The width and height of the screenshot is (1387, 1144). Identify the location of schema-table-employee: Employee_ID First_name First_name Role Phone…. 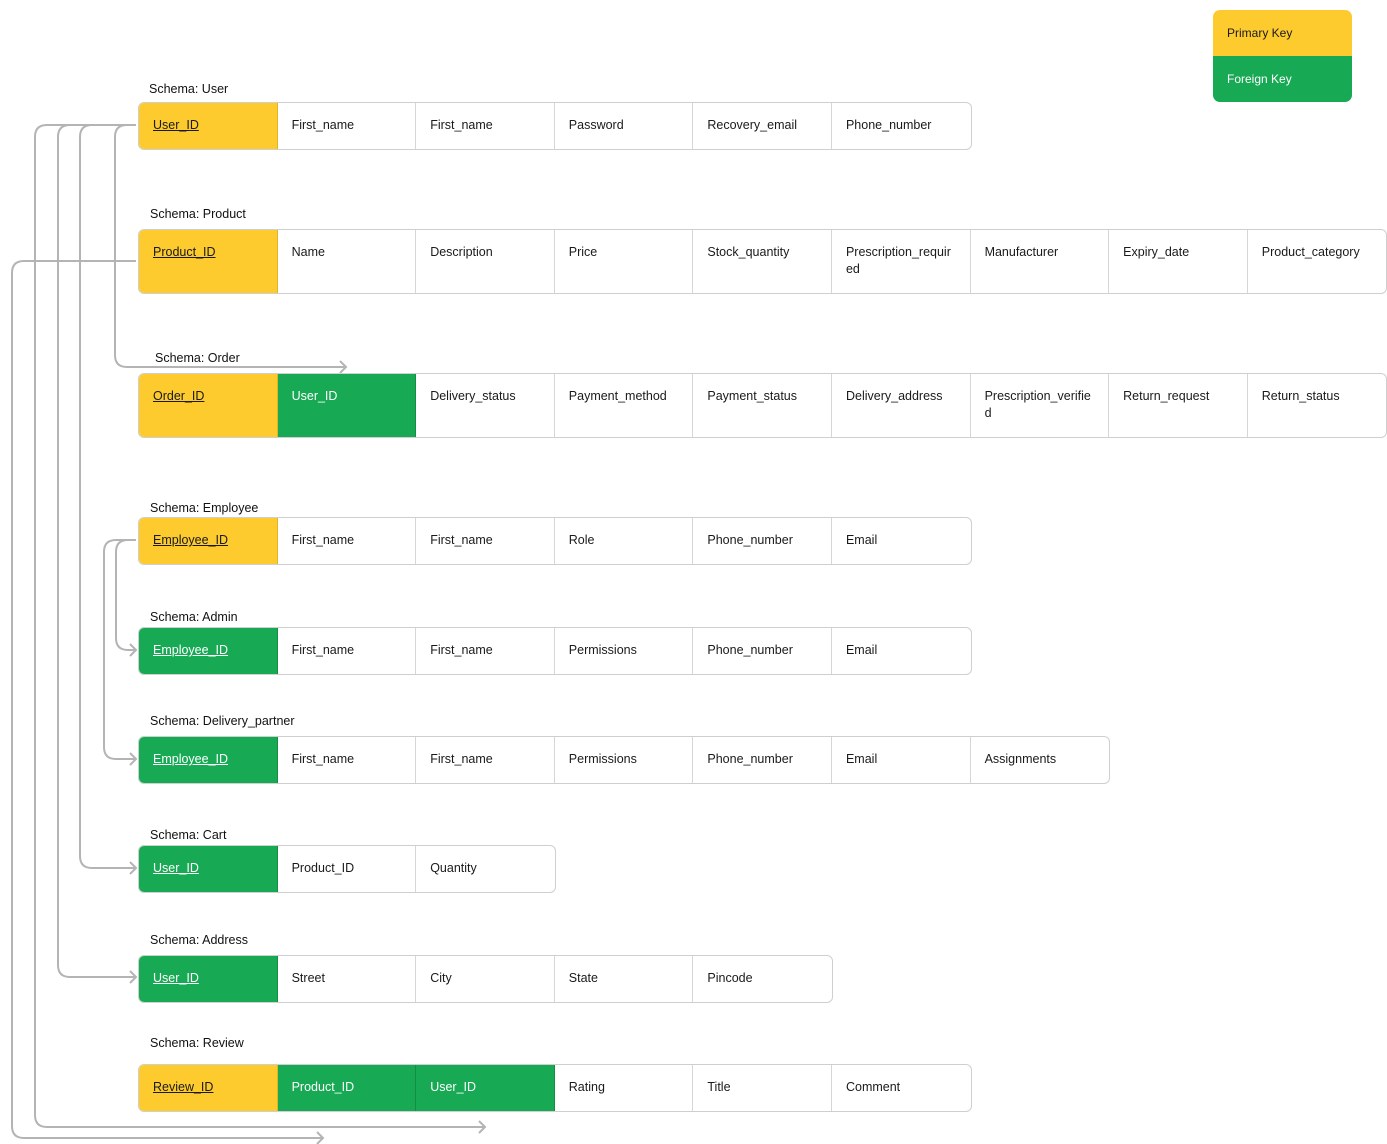
(555, 541).